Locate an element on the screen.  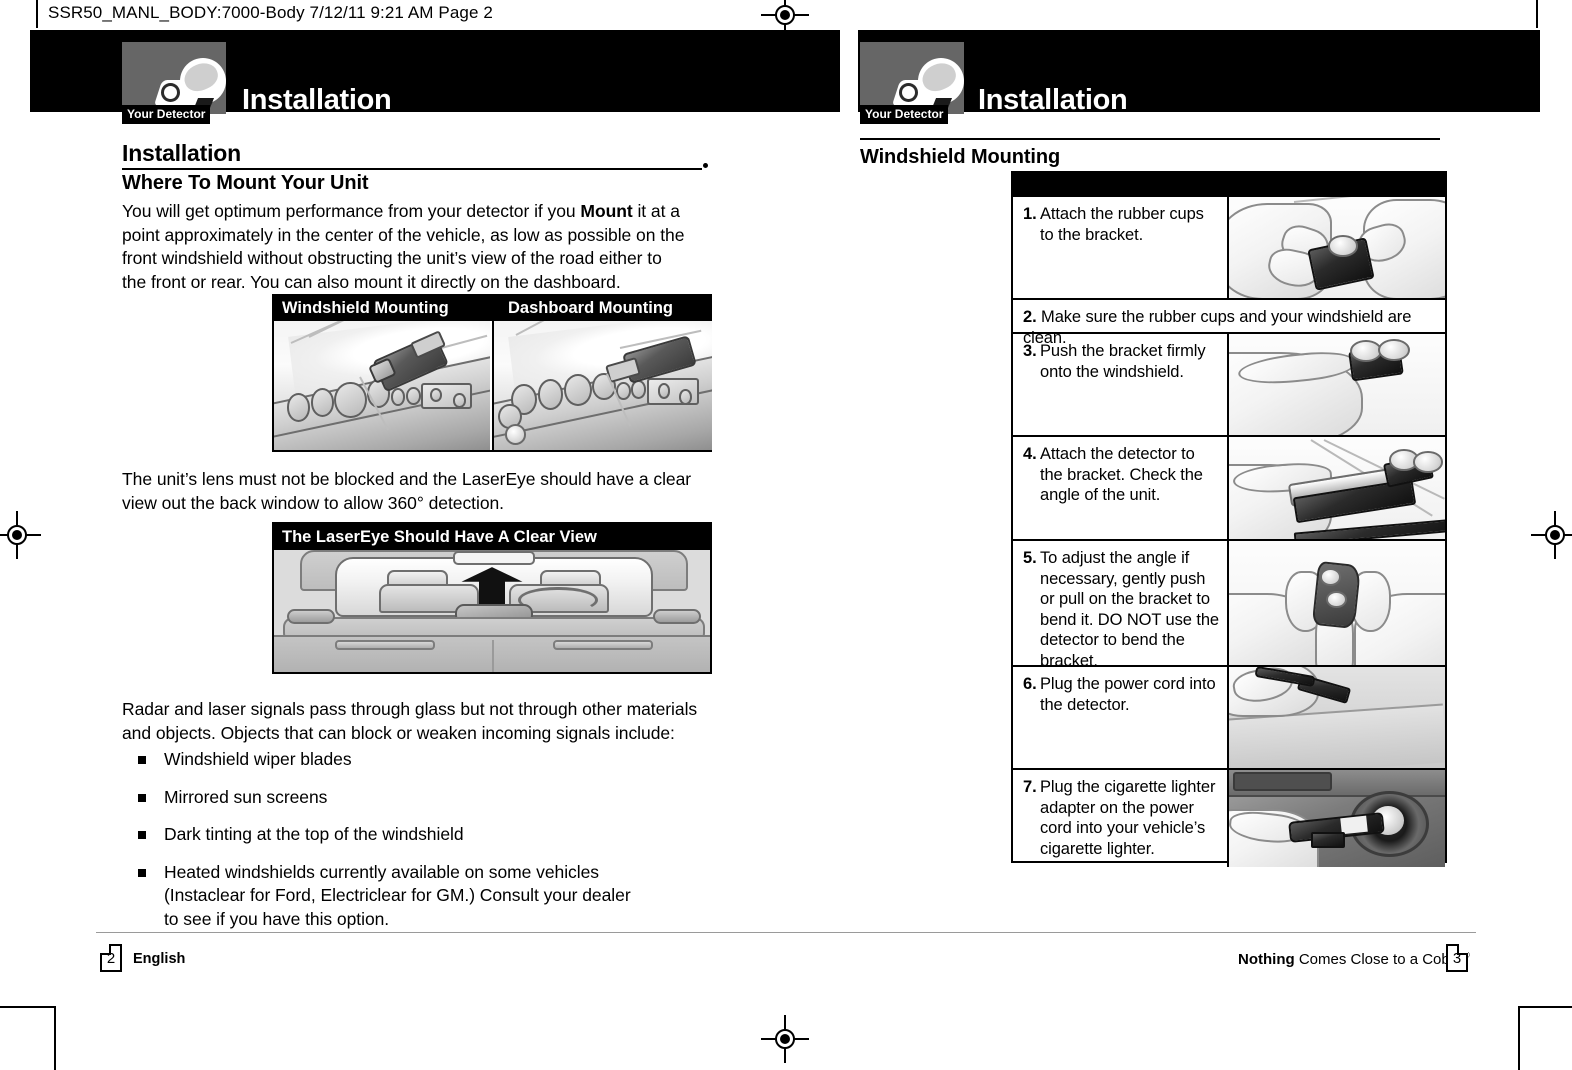
intro-bold-word: Mount is located at coordinates (606, 211).